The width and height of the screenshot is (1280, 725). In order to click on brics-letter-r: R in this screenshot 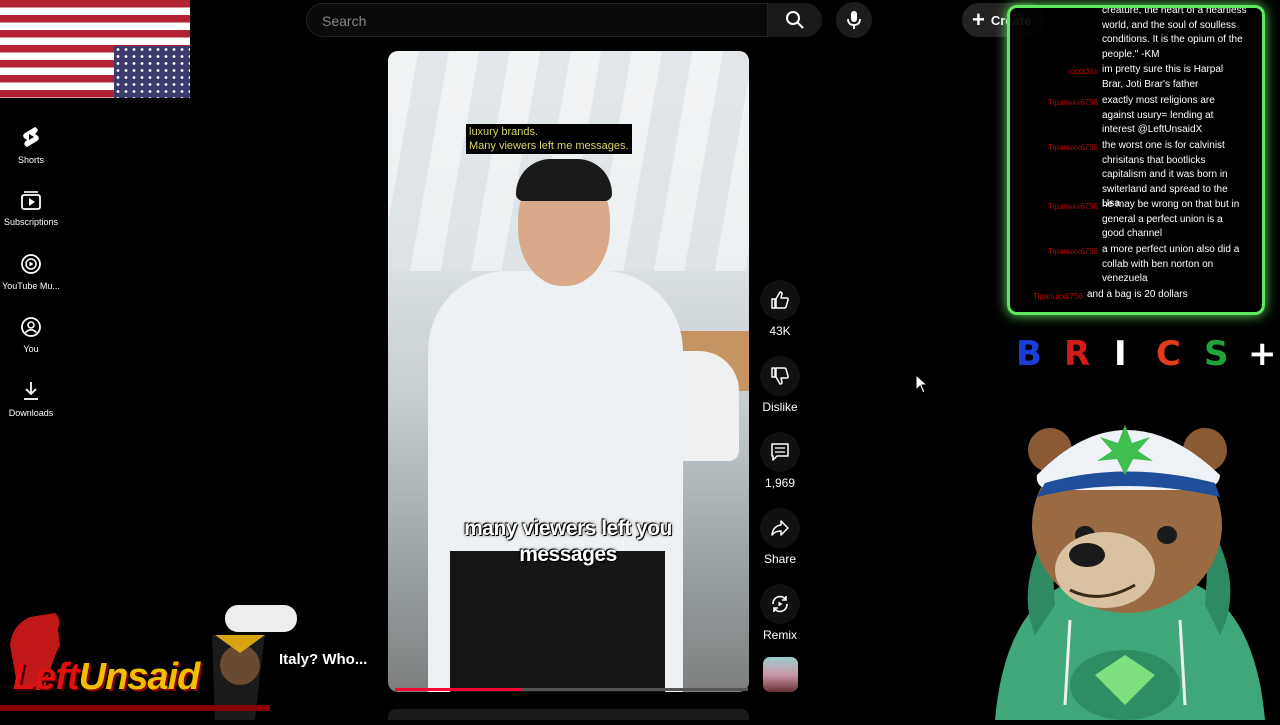, I will do `click(1077, 354)`.